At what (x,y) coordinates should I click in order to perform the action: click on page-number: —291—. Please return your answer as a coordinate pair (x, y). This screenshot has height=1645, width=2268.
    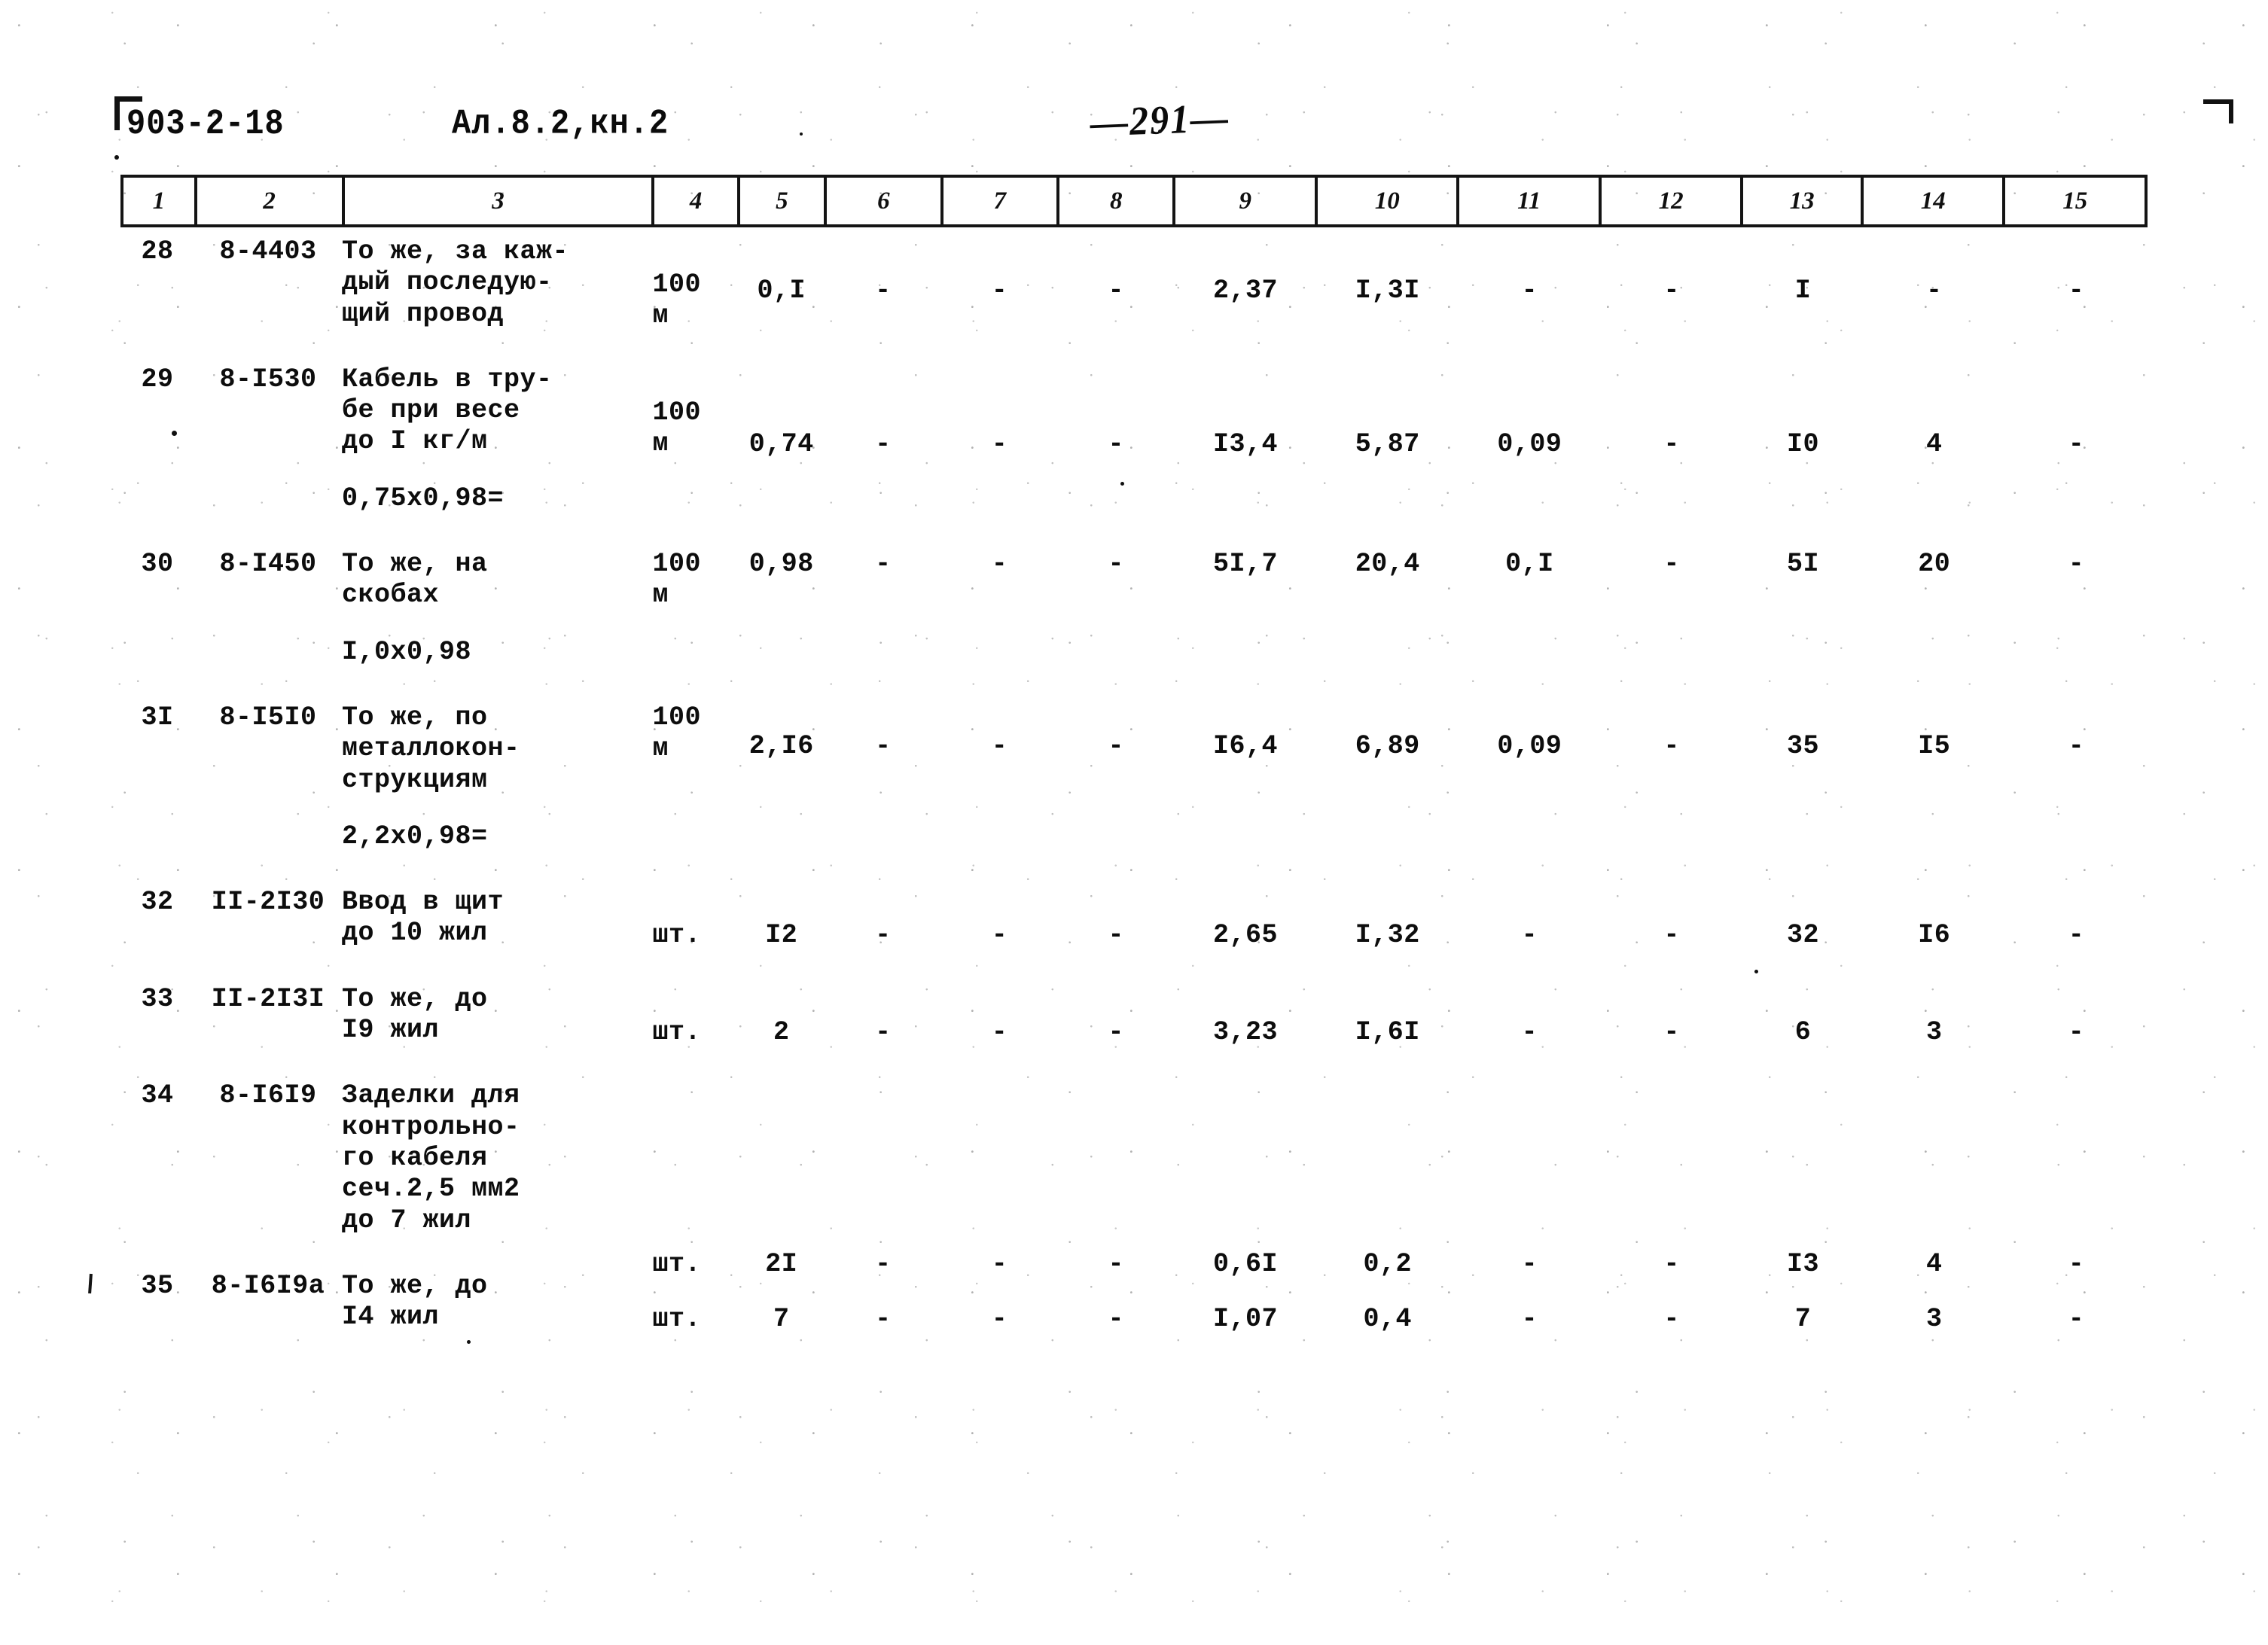
    Looking at the image, I should click on (1160, 119).